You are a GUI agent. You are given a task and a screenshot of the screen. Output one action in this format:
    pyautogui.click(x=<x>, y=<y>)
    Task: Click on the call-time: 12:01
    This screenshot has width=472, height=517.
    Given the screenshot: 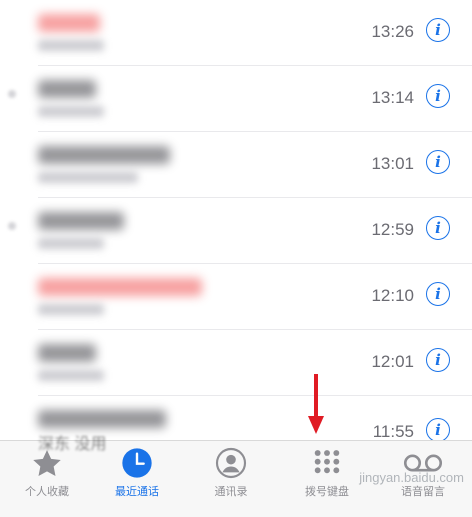 What is the action you would take?
    pyautogui.click(x=392, y=361)
    